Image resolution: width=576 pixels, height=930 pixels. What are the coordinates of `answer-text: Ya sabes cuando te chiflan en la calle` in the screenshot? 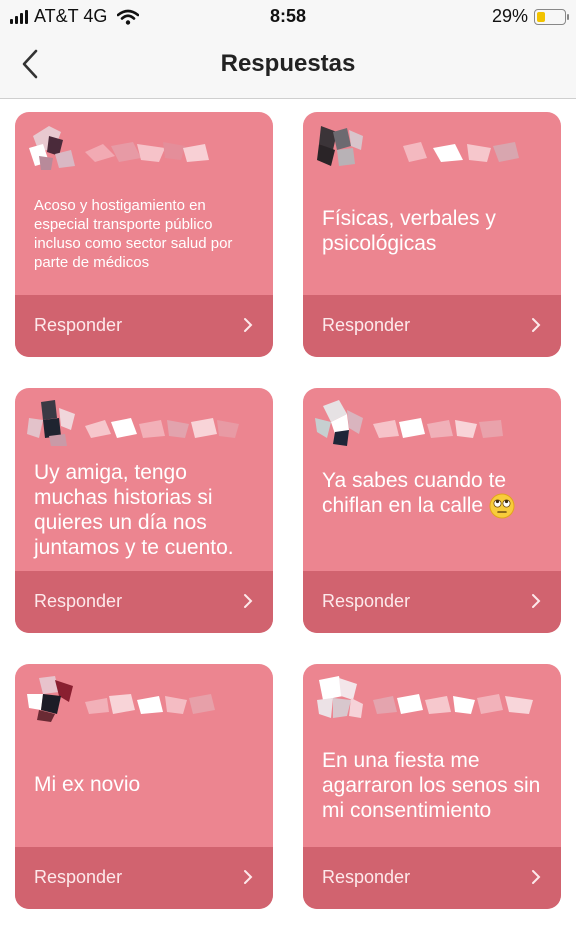 It's located at (433, 493).